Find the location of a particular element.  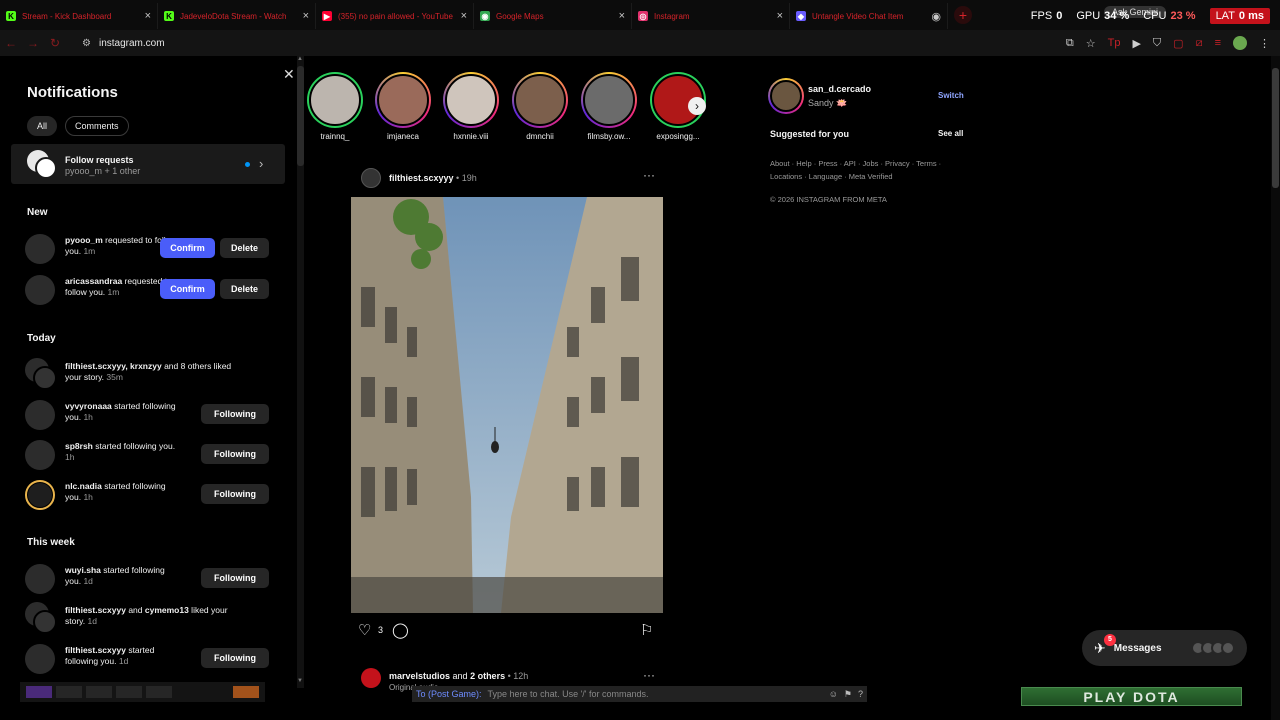

messages-button: ✈ 5 Messages is located at coordinates (1164, 648).